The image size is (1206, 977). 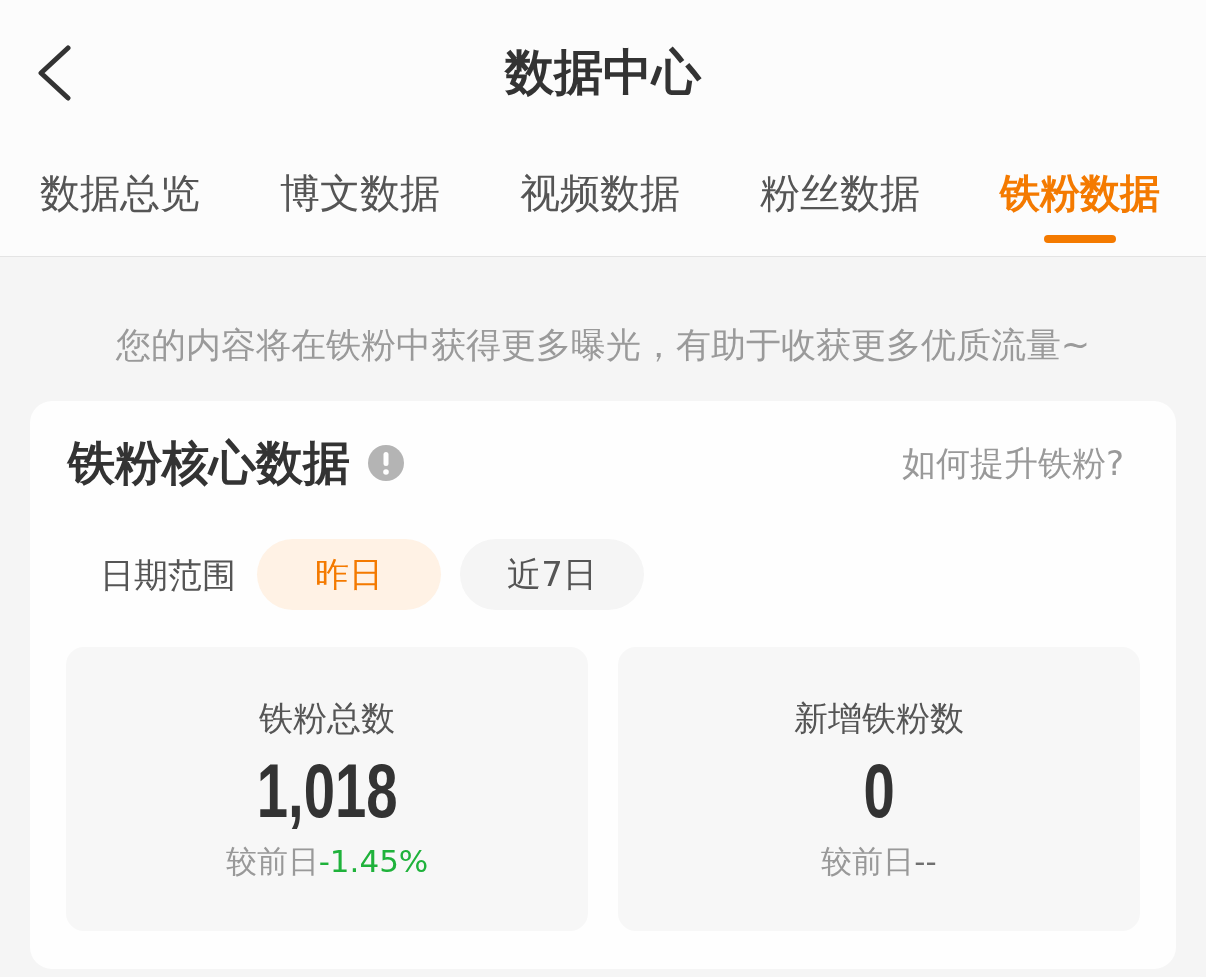 What do you see at coordinates (879, 718) in the screenshot?
I see `stat-label: 新增铁粉数` at bounding box center [879, 718].